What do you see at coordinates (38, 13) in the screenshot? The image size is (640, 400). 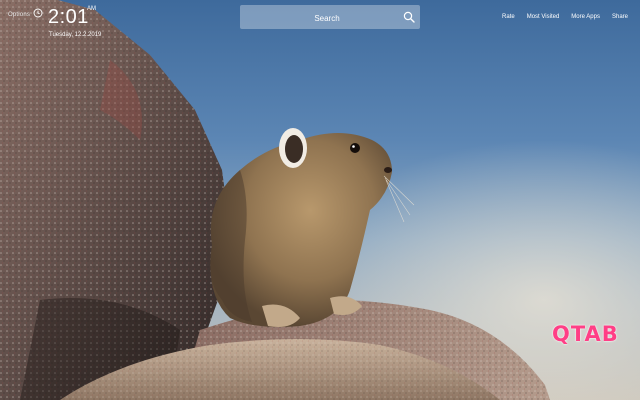 I see `clock-icon` at bounding box center [38, 13].